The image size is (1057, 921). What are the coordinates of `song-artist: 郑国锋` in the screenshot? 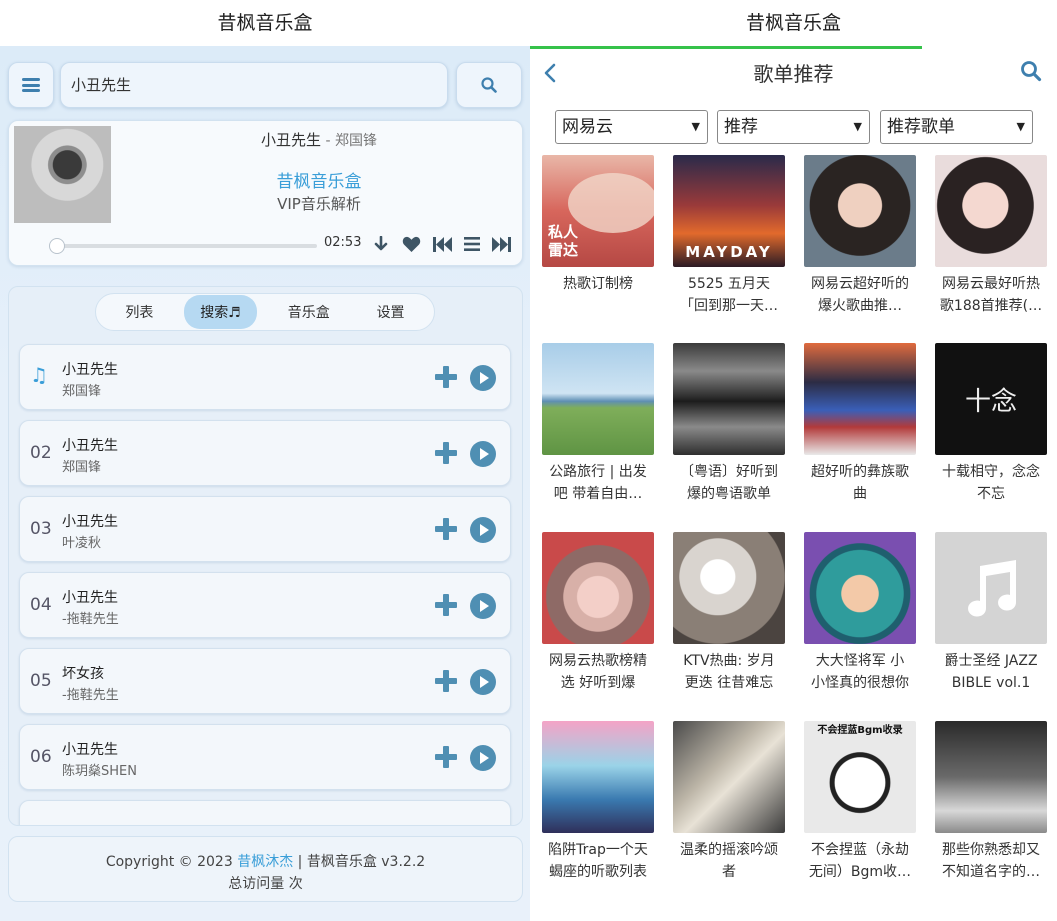 It's located at (82, 391).